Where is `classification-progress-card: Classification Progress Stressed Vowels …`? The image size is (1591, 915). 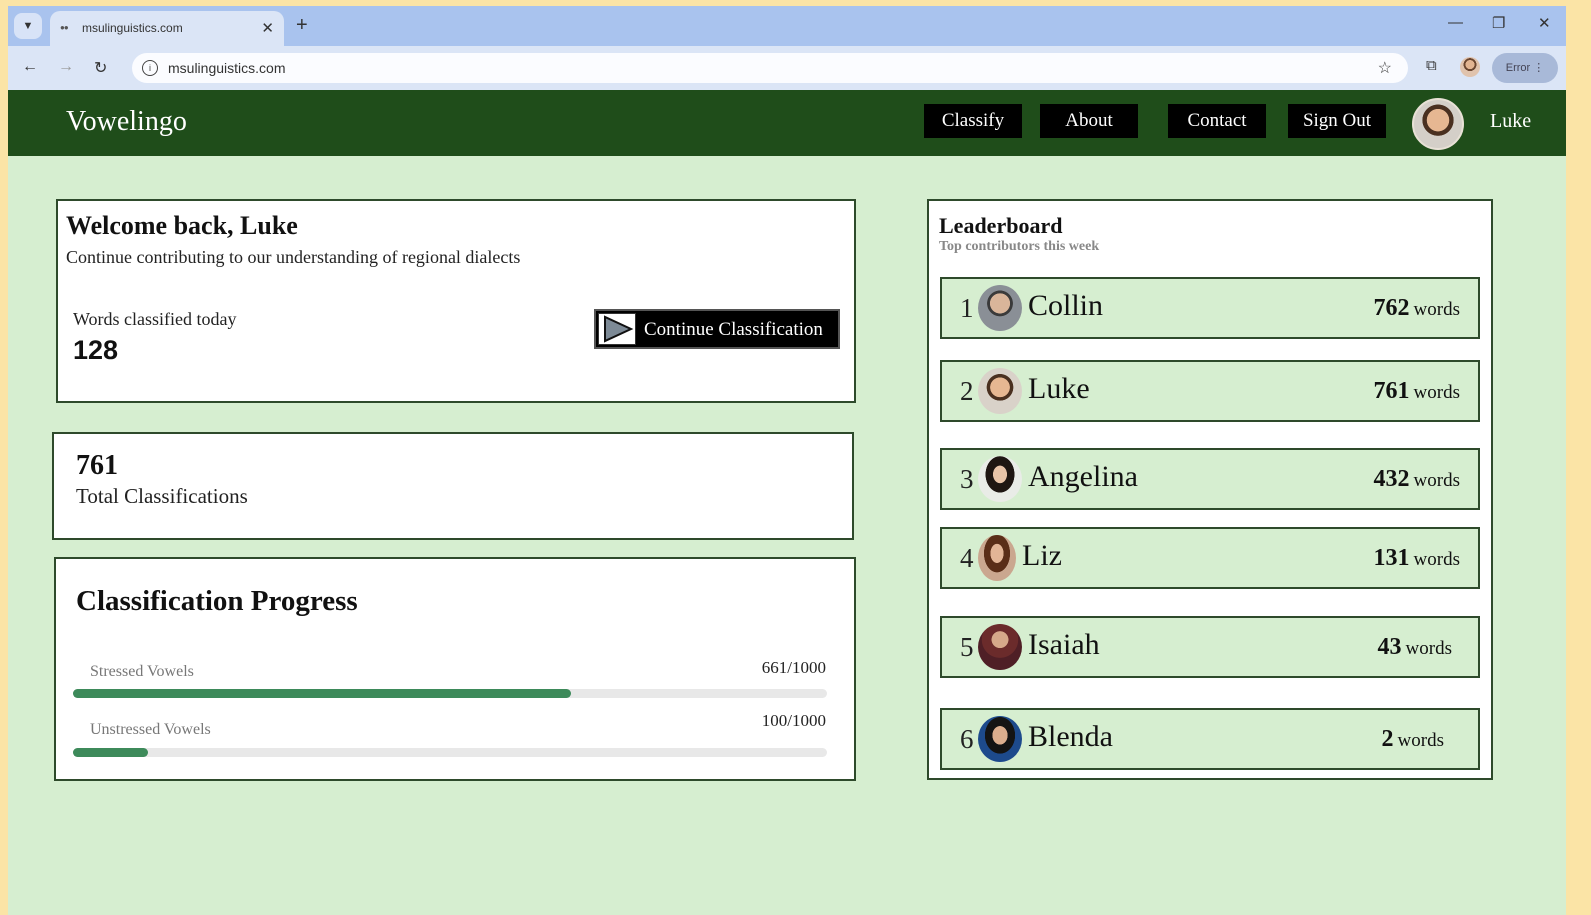
classification-progress-card: Classification Progress Stressed Vowels … is located at coordinates (455, 669).